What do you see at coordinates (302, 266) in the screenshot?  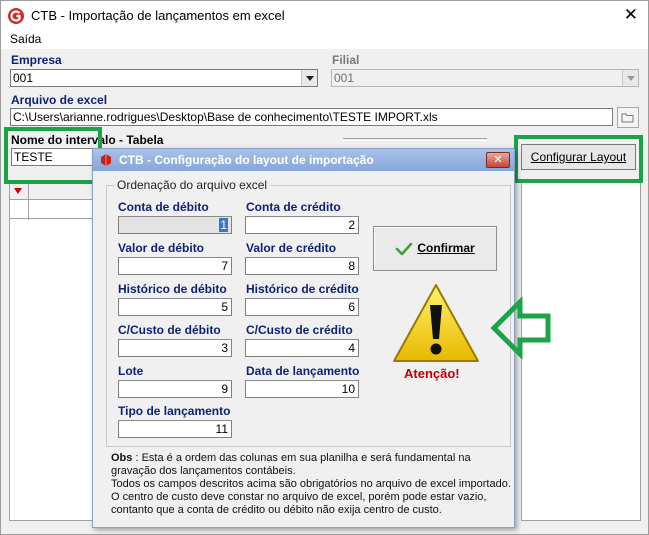 I see `valor-credito-input: 8` at bounding box center [302, 266].